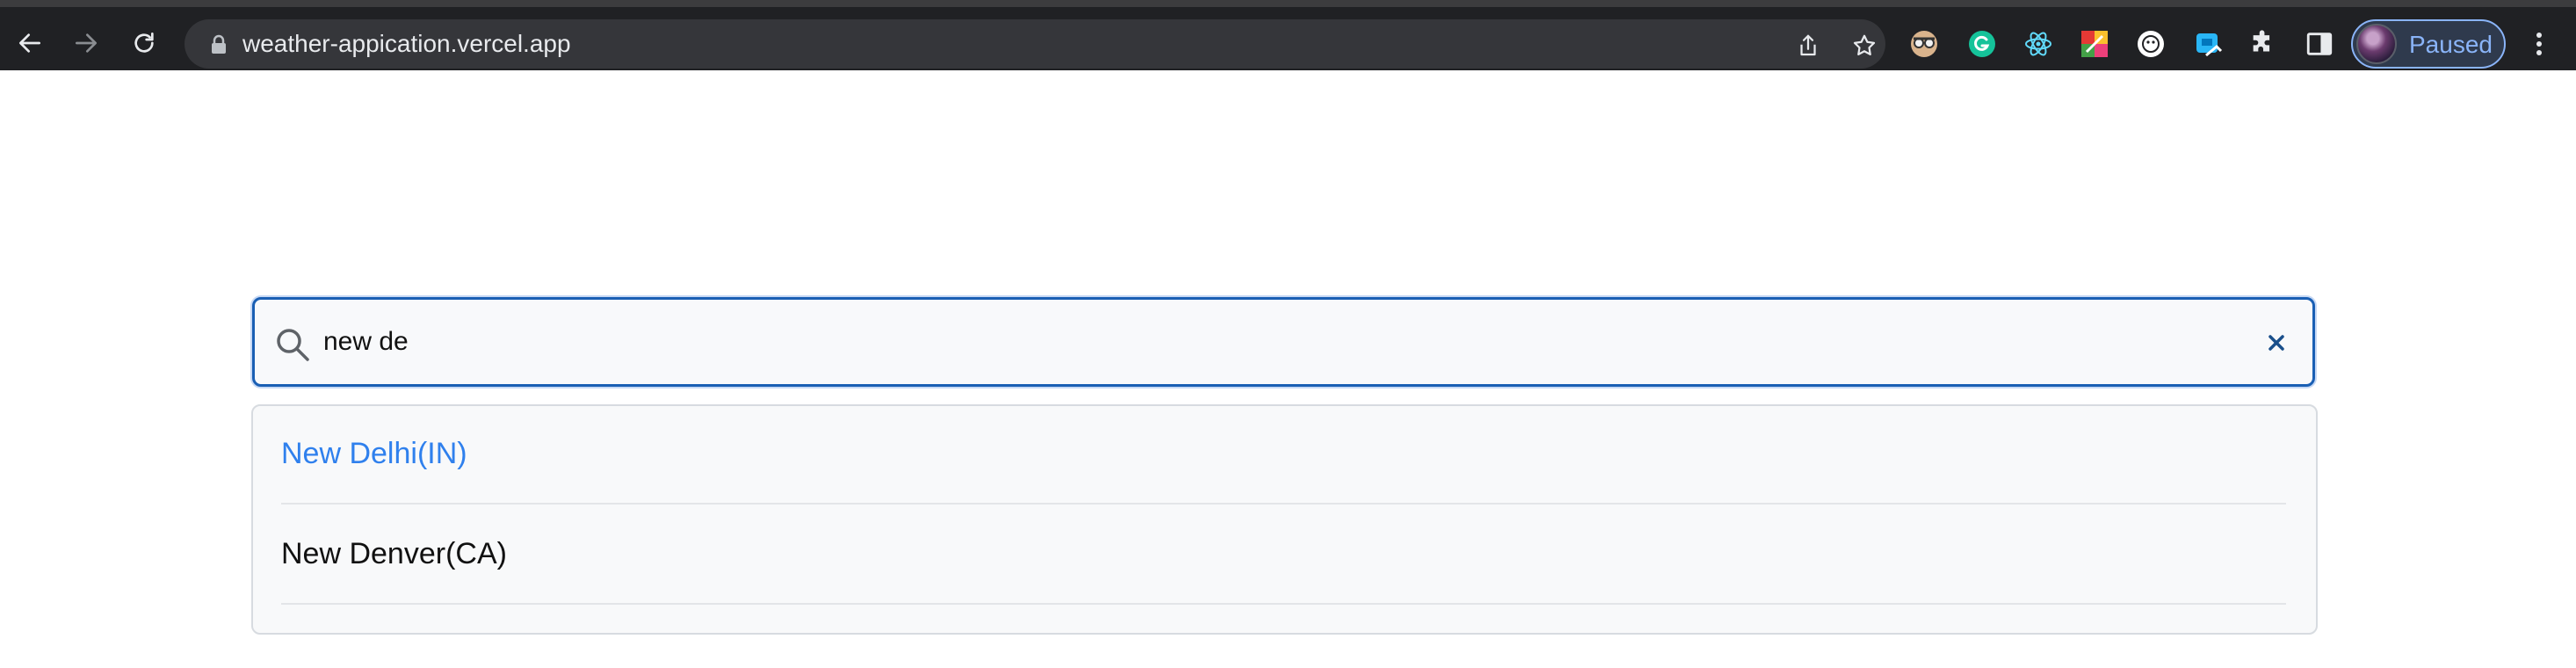  I want to click on reload-button, so click(144, 43).